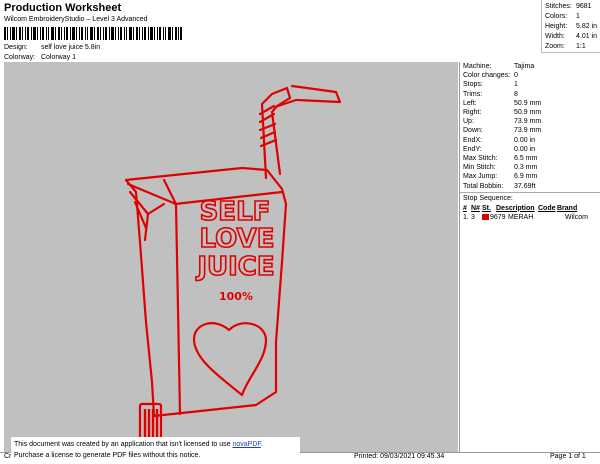 This screenshot has width=600, height=464. Describe the element at coordinates (237, 239) in the screenshot. I see `love-text: LOVE` at that location.